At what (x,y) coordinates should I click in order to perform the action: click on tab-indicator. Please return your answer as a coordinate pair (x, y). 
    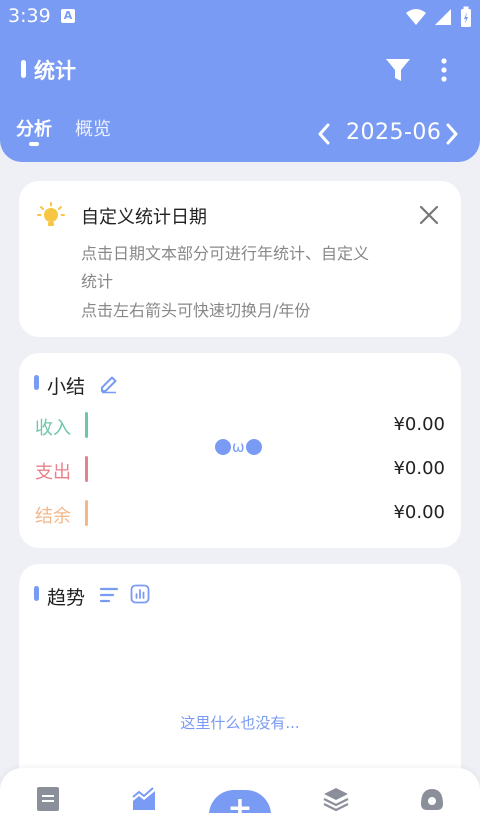
    Looking at the image, I should click on (34, 144).